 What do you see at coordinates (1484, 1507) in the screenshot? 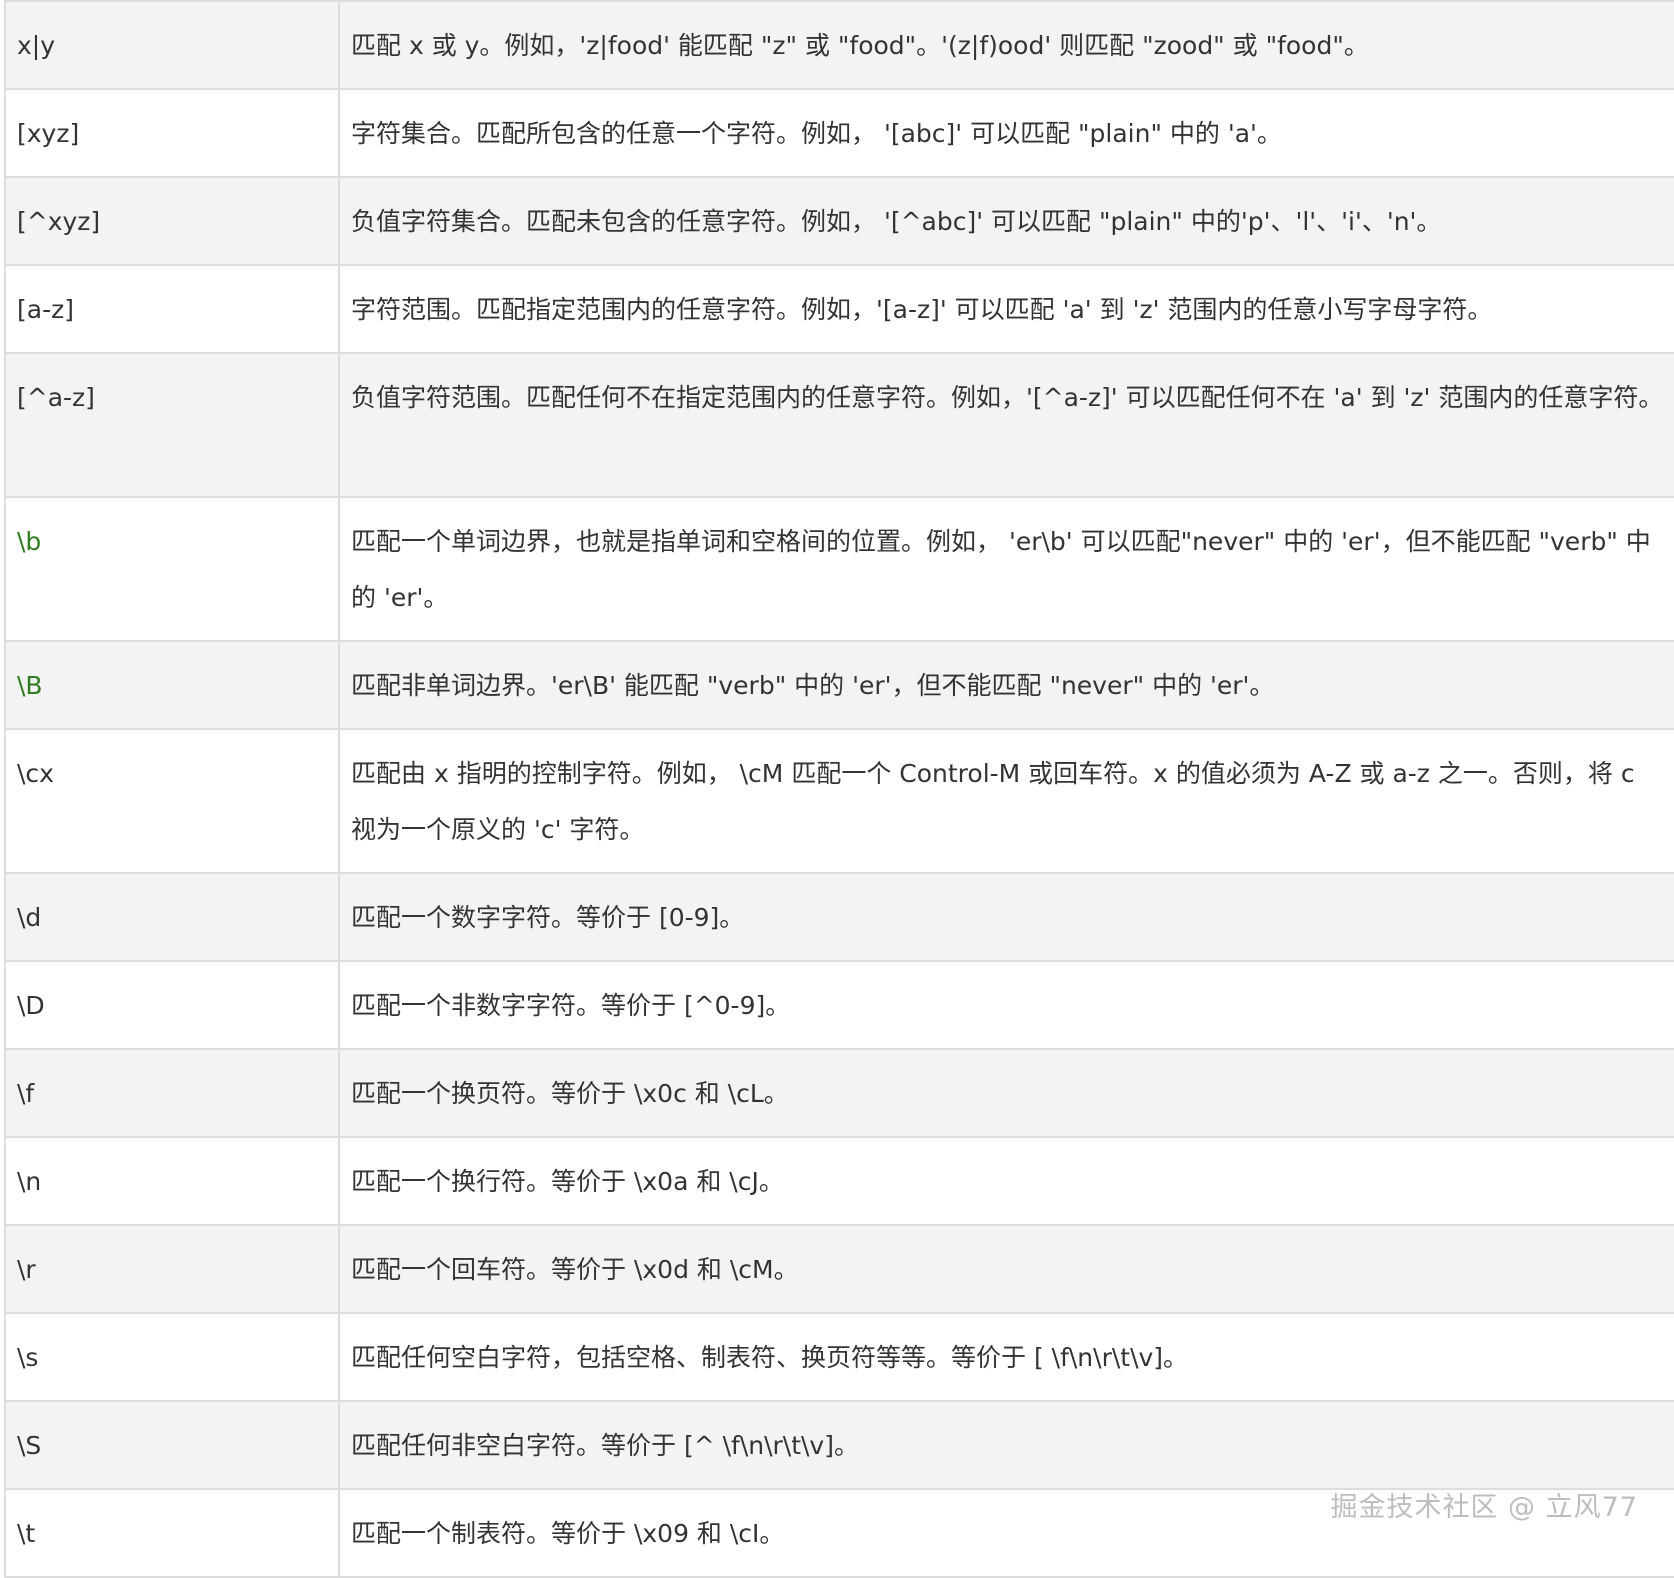
I see `watermark: 掘金技术社区 @ 立风77` at bounding box center [1484, 1507].